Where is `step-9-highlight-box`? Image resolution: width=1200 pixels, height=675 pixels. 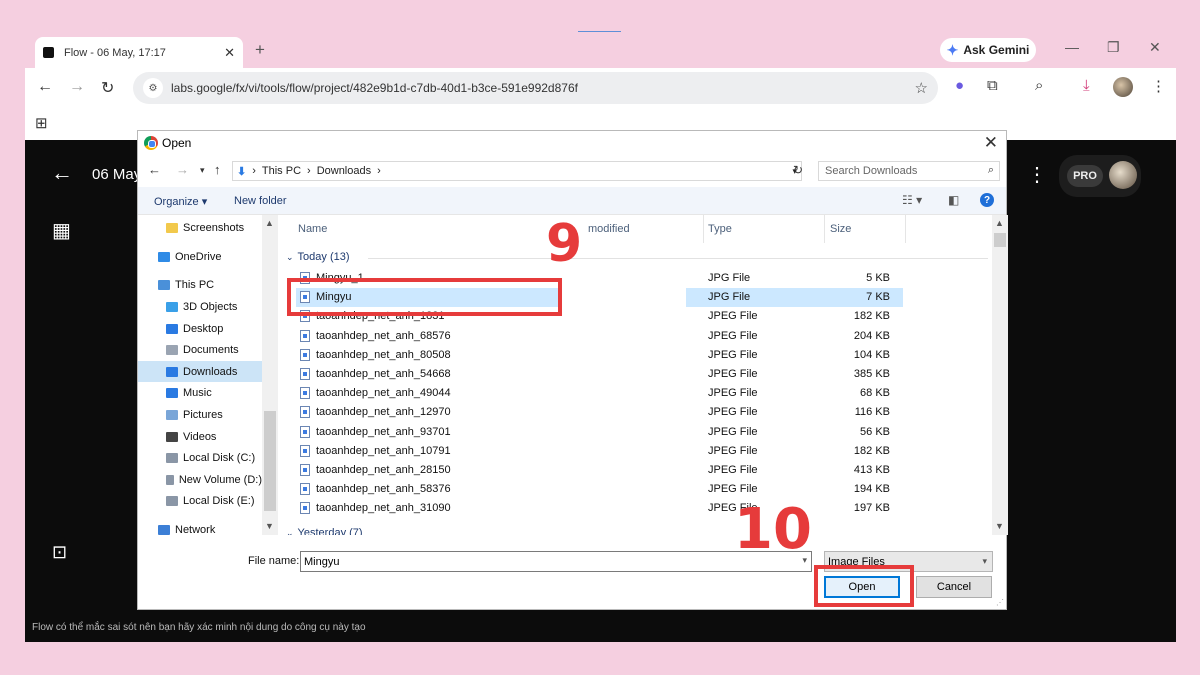
step-9-highlight-box is located at coordinates (424, 297).